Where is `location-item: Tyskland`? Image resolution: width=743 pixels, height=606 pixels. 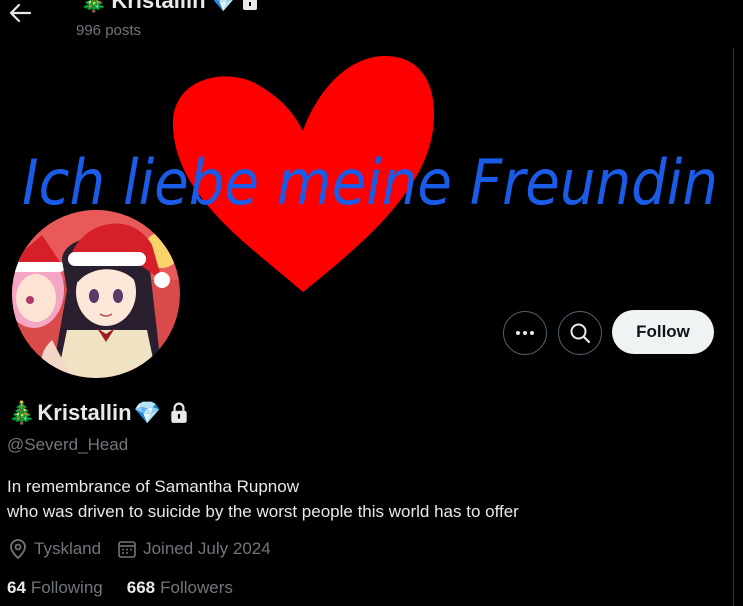 location-item: Tyskland is located at coordinates (54, 549).